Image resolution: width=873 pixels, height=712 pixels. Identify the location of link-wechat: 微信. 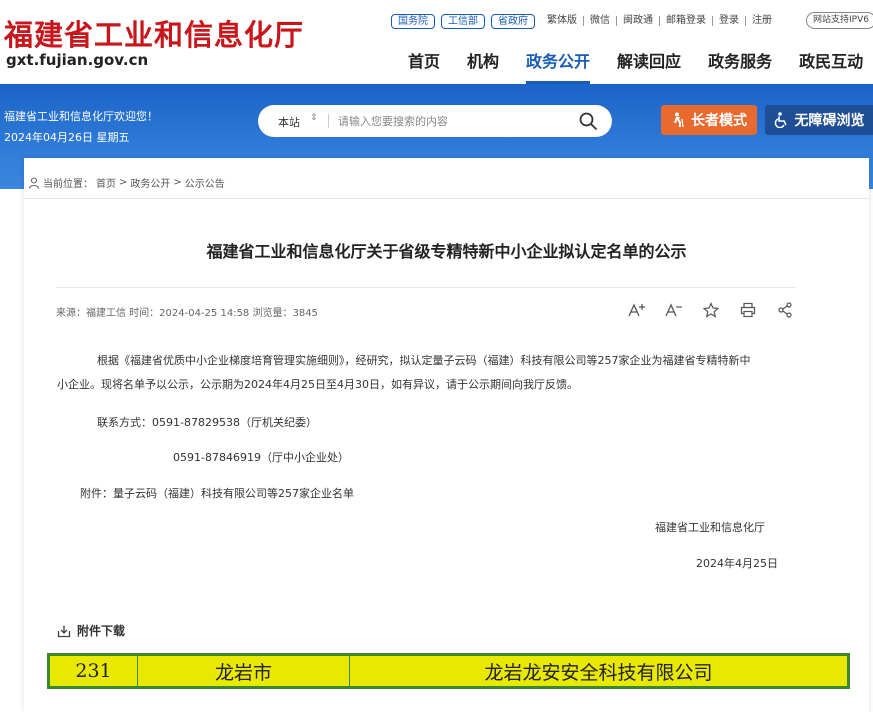
(599, 21).